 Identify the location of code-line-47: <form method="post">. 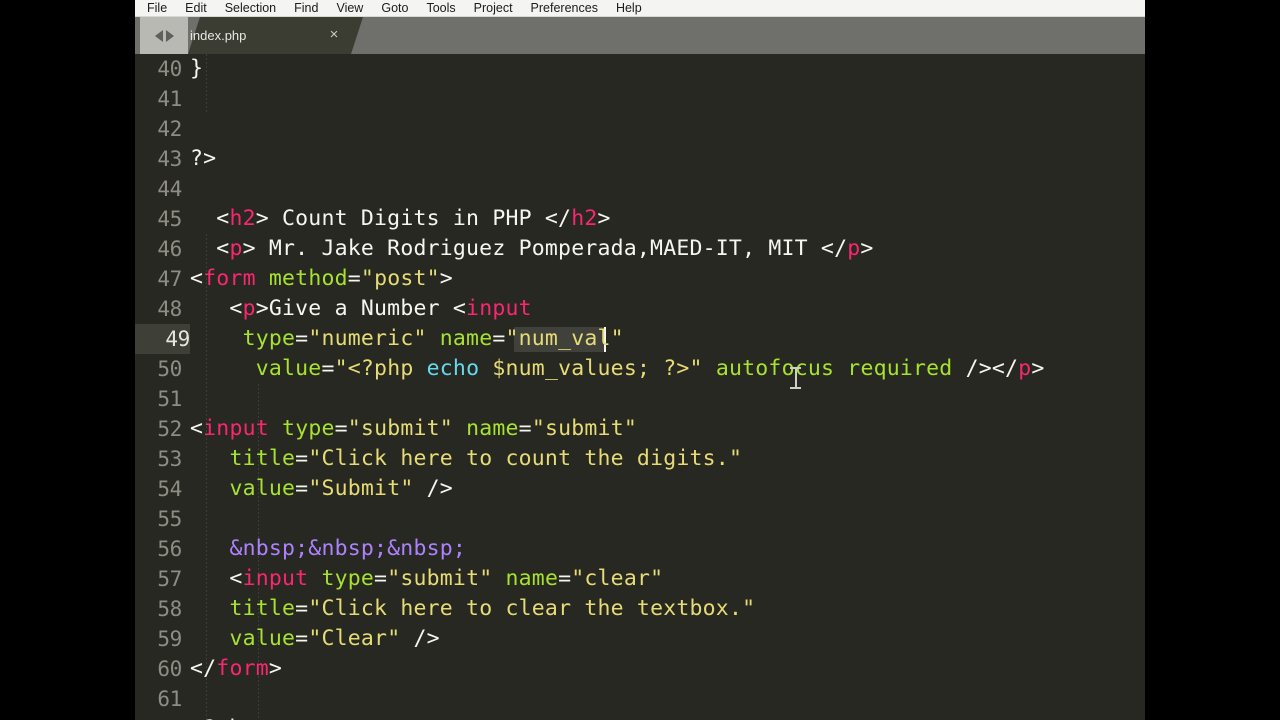
(321, 279).